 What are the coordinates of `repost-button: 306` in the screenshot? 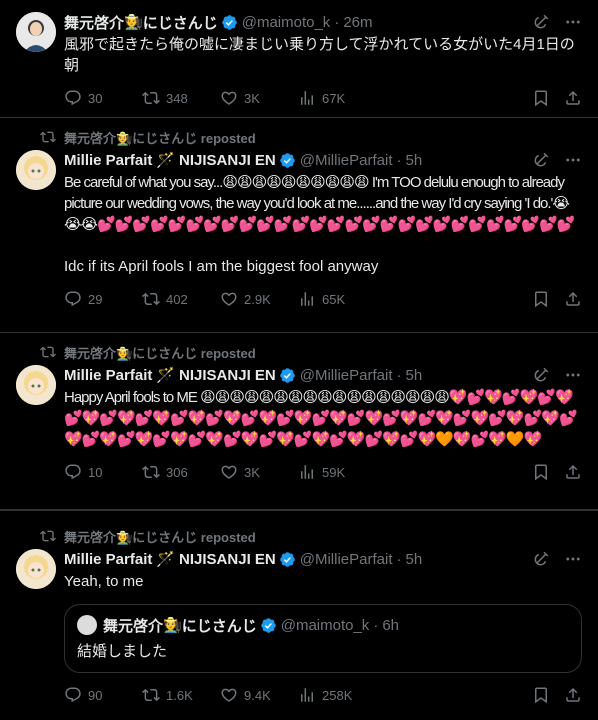 It's located at (181, 472).